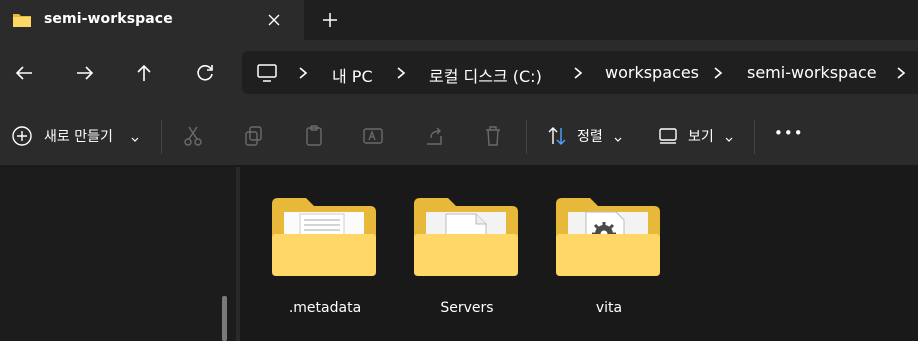  I want to click on copy-icon, so click(254, 136).